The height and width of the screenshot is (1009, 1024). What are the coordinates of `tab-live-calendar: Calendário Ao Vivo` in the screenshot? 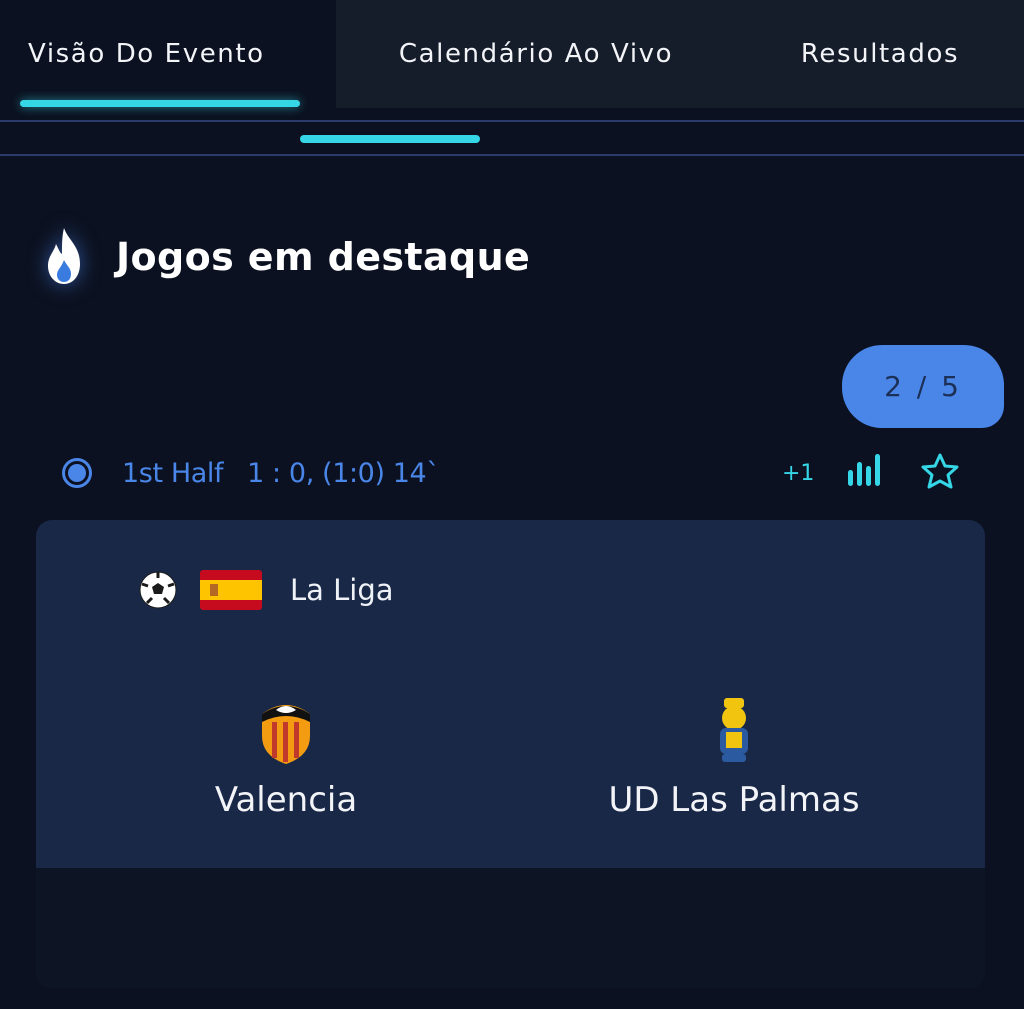 It's located at (536, 54).